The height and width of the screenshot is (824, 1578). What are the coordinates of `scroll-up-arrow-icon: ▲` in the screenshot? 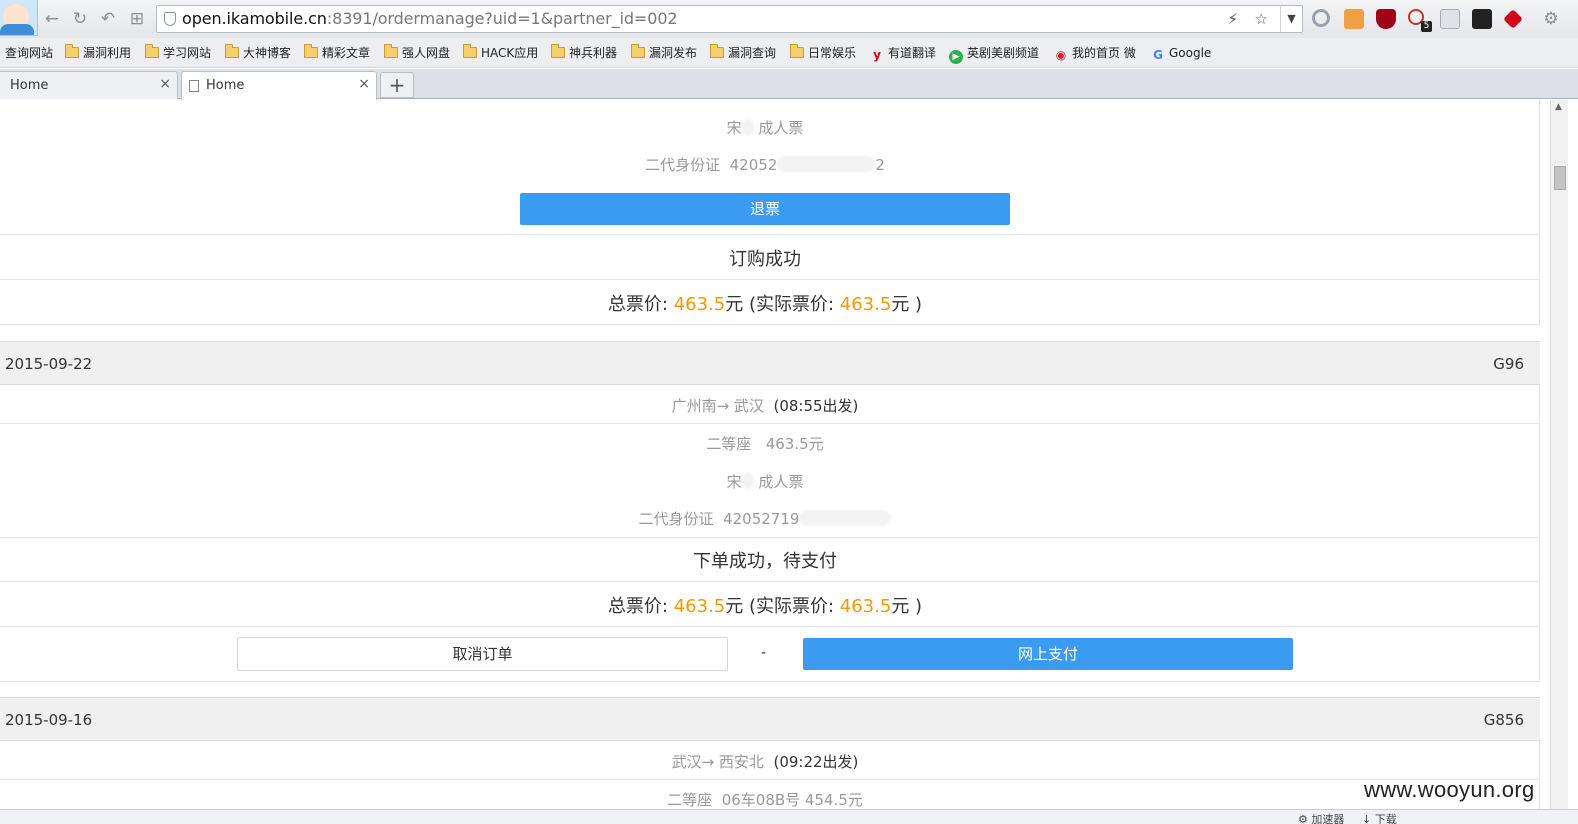 It's located at (1558, 107).